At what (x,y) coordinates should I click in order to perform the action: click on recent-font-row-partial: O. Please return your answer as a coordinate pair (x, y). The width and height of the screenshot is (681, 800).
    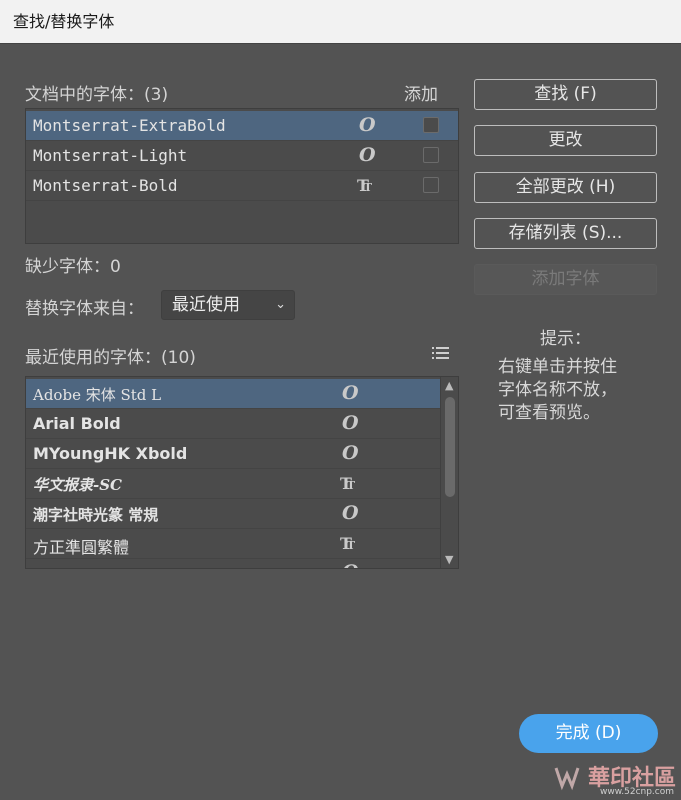
    Looking at the image, I should click on (233, 563).